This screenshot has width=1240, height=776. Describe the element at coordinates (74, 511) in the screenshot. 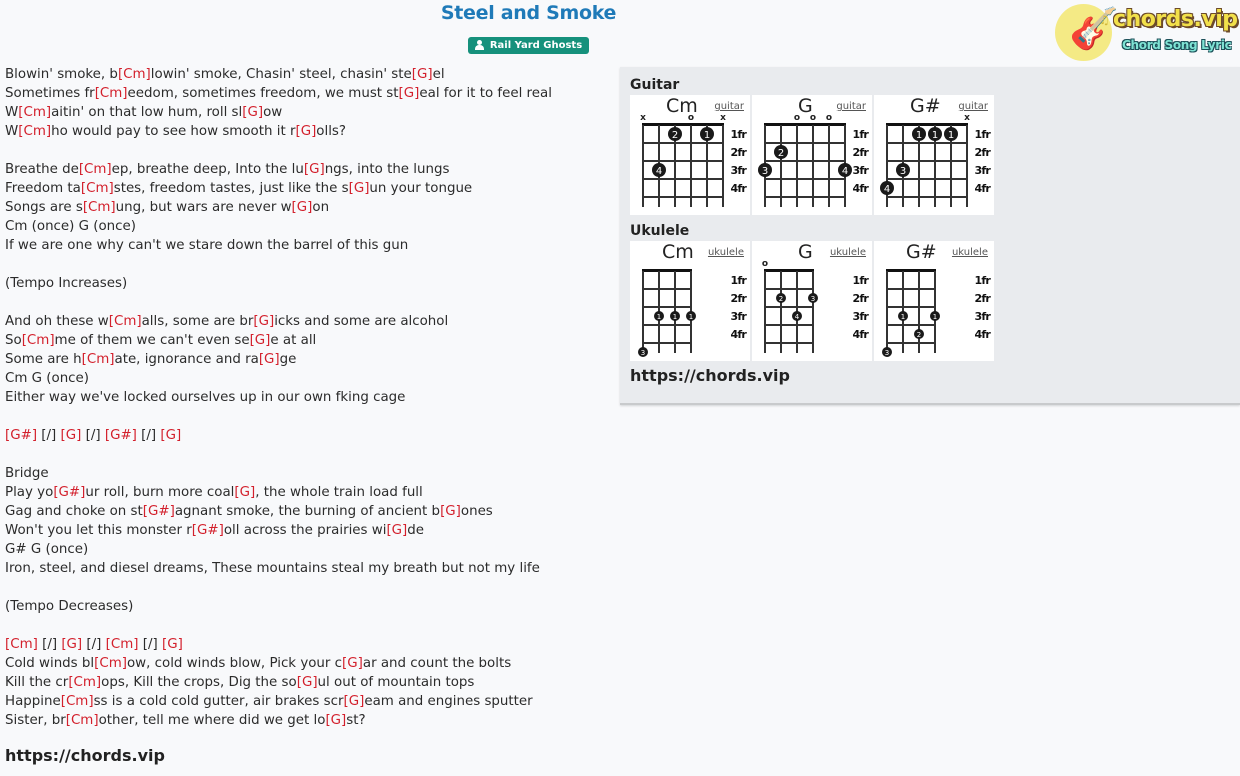

I see `lyric-text: Gag and choke on st` at that location.